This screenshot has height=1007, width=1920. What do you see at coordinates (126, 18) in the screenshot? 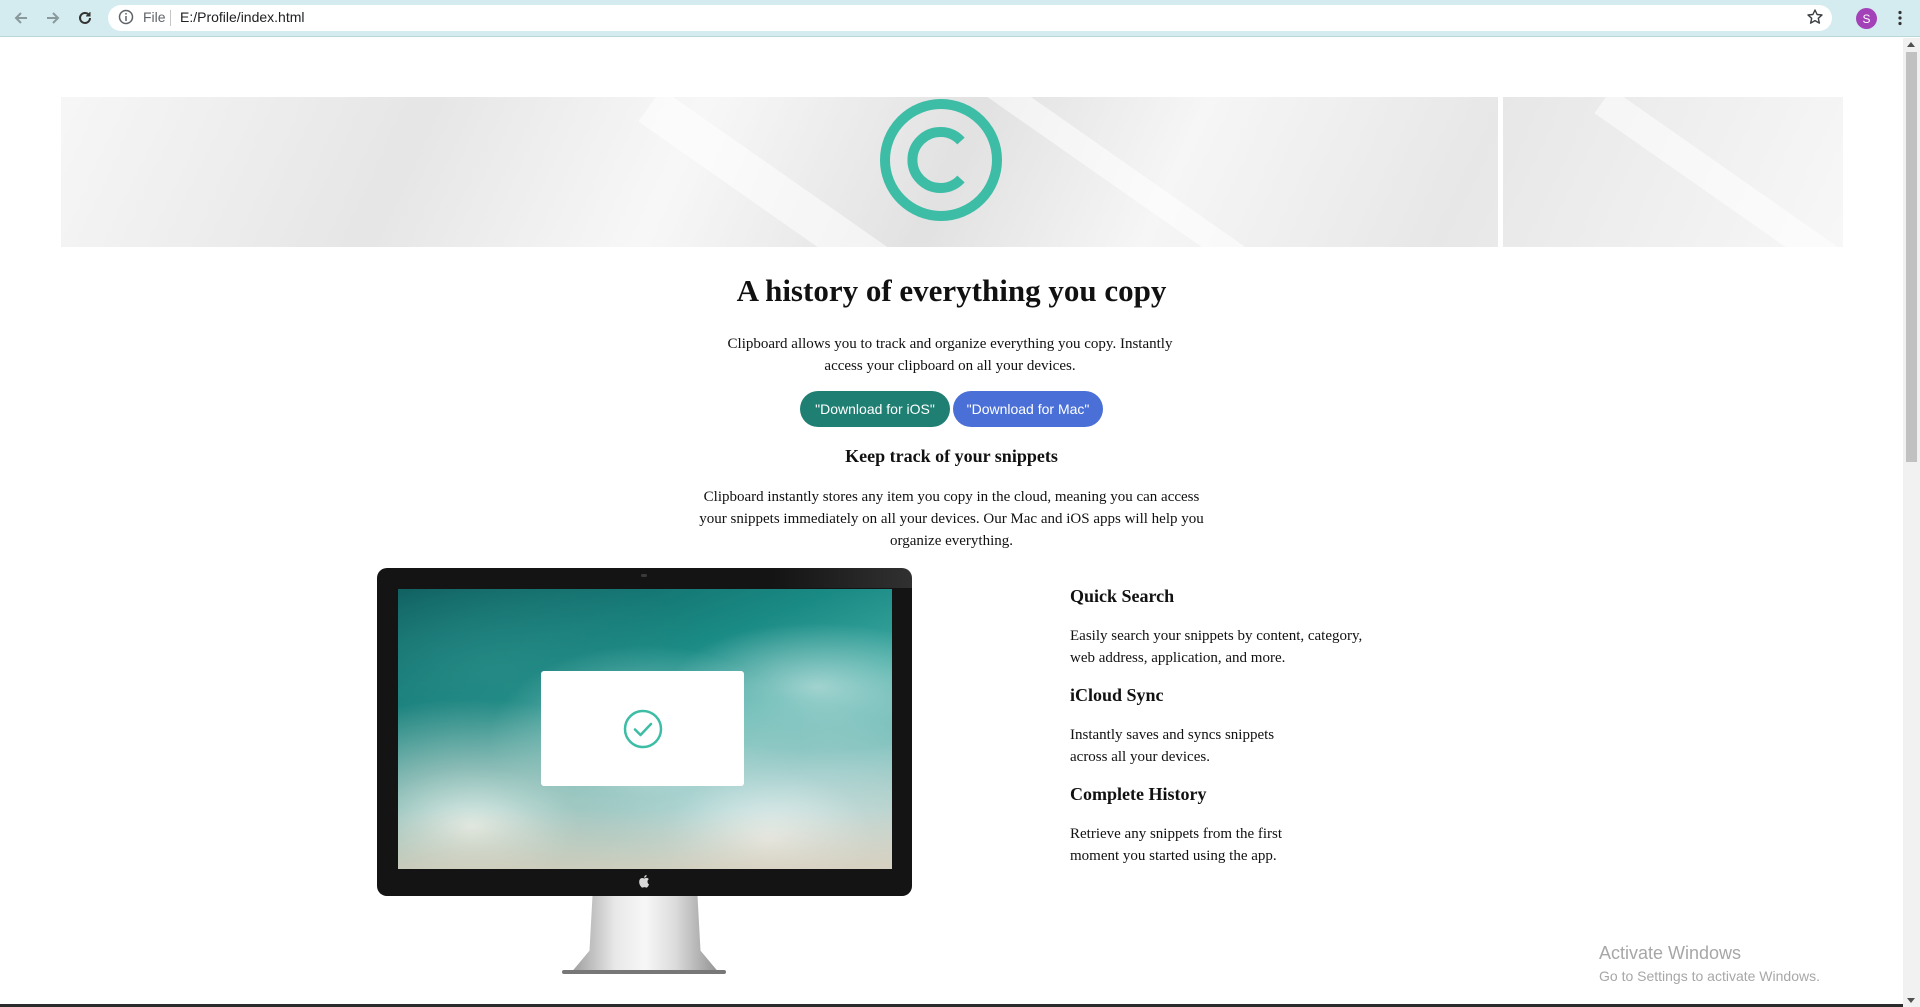
I see `info-icon` at bounding box center [126, 18].